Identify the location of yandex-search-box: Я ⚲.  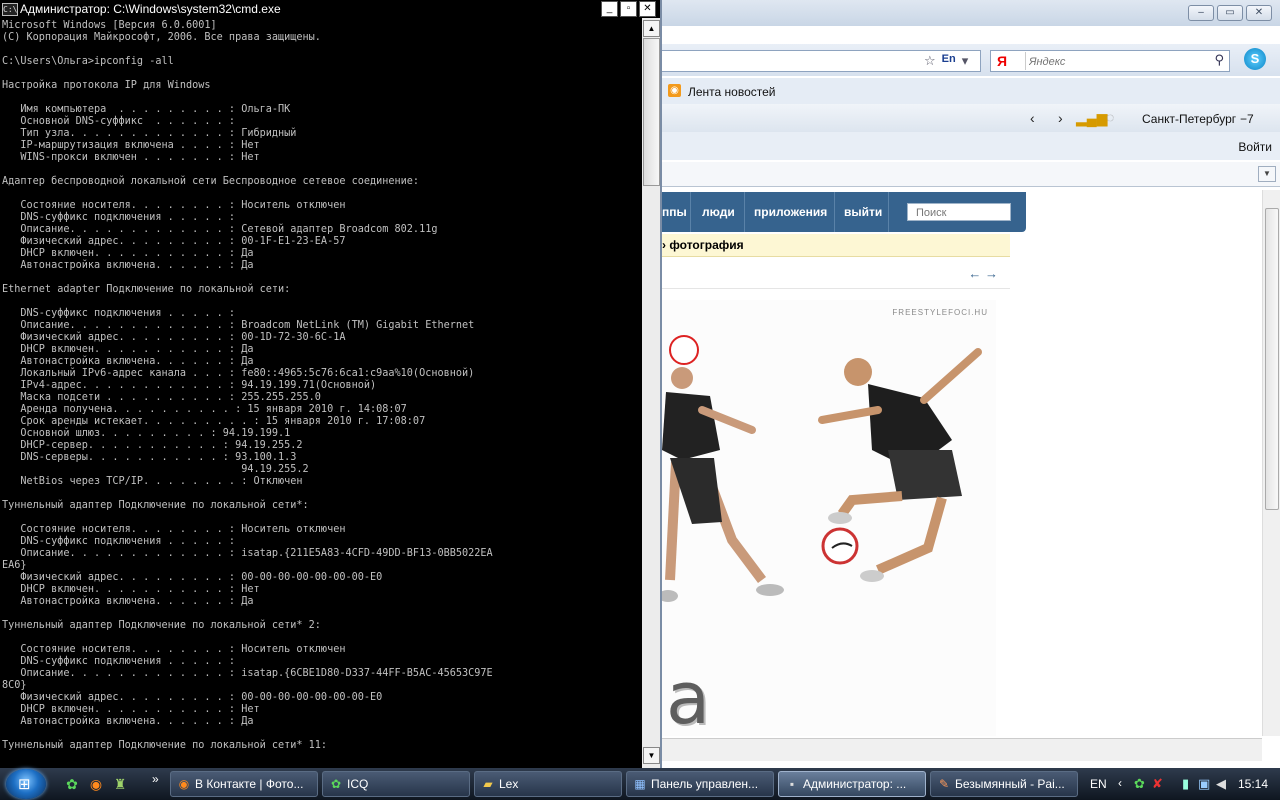
(1110, 61).